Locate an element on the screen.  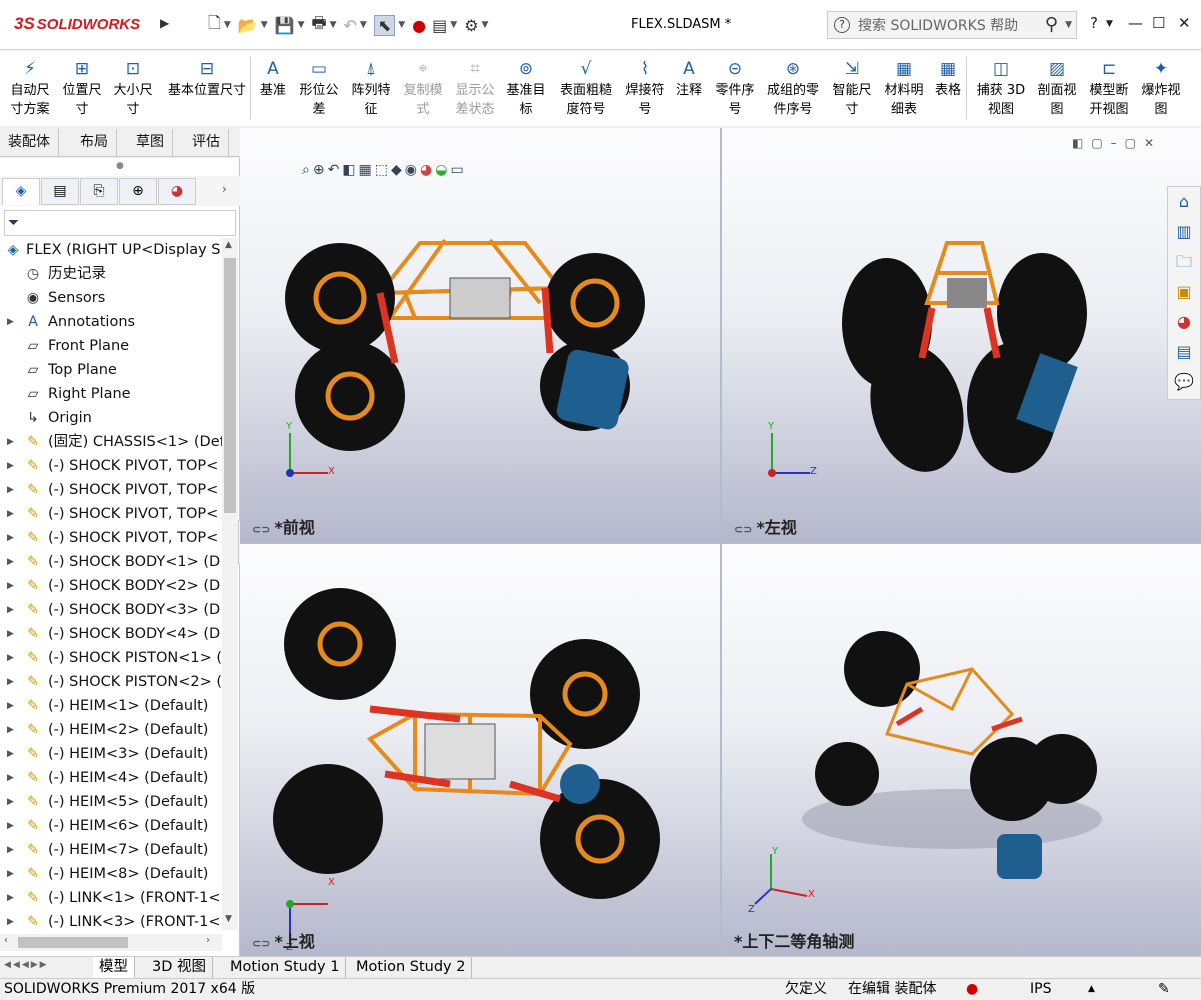
tree-filter: ⏷ is located at coordinates (120, 223).